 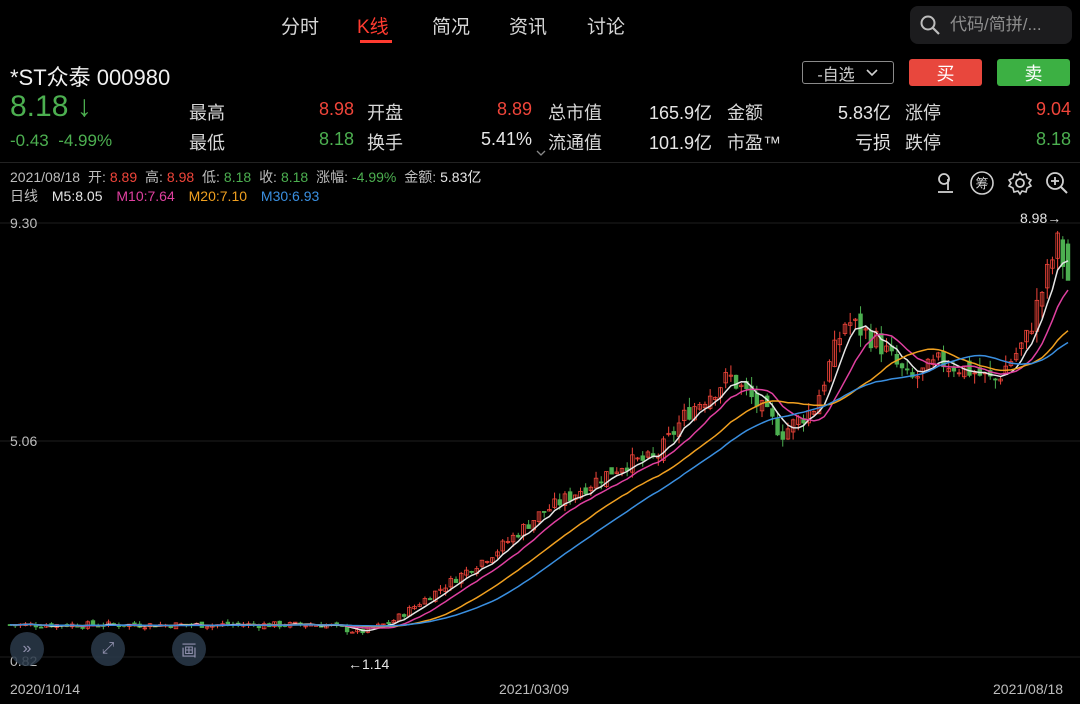 I want to click on limit-down-value: 8.18, so click(x=1053, y=139).